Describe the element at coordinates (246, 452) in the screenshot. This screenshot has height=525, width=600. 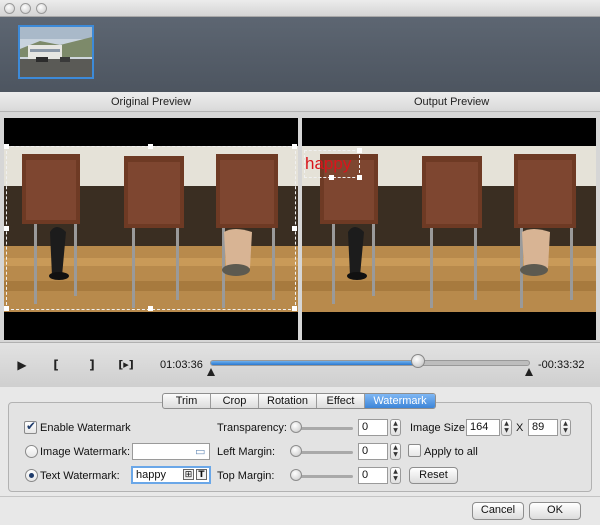
I see `left-margin-label: Left Margin:` at that location.